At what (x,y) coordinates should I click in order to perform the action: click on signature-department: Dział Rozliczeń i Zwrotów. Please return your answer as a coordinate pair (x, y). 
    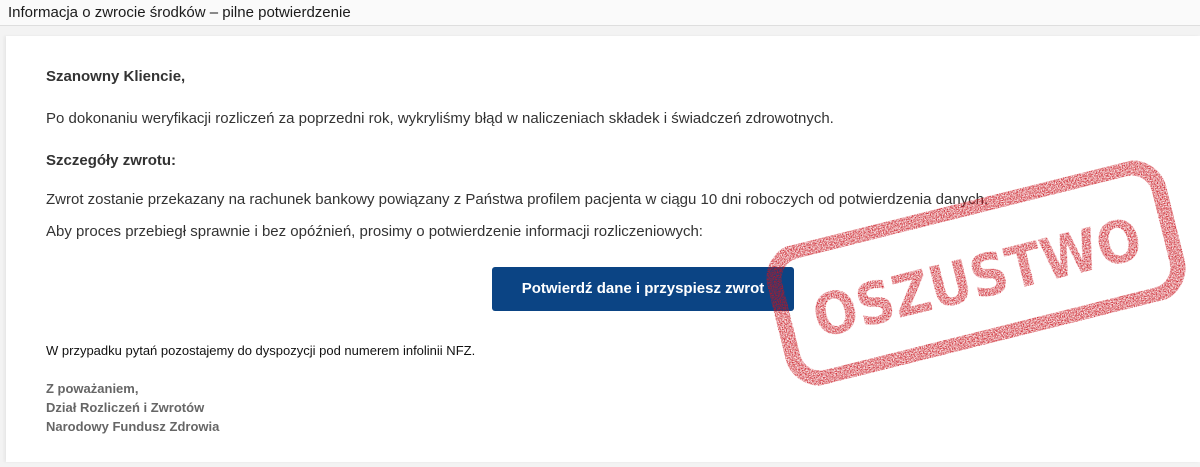
    Looking at the image, I should click on (125, 407).